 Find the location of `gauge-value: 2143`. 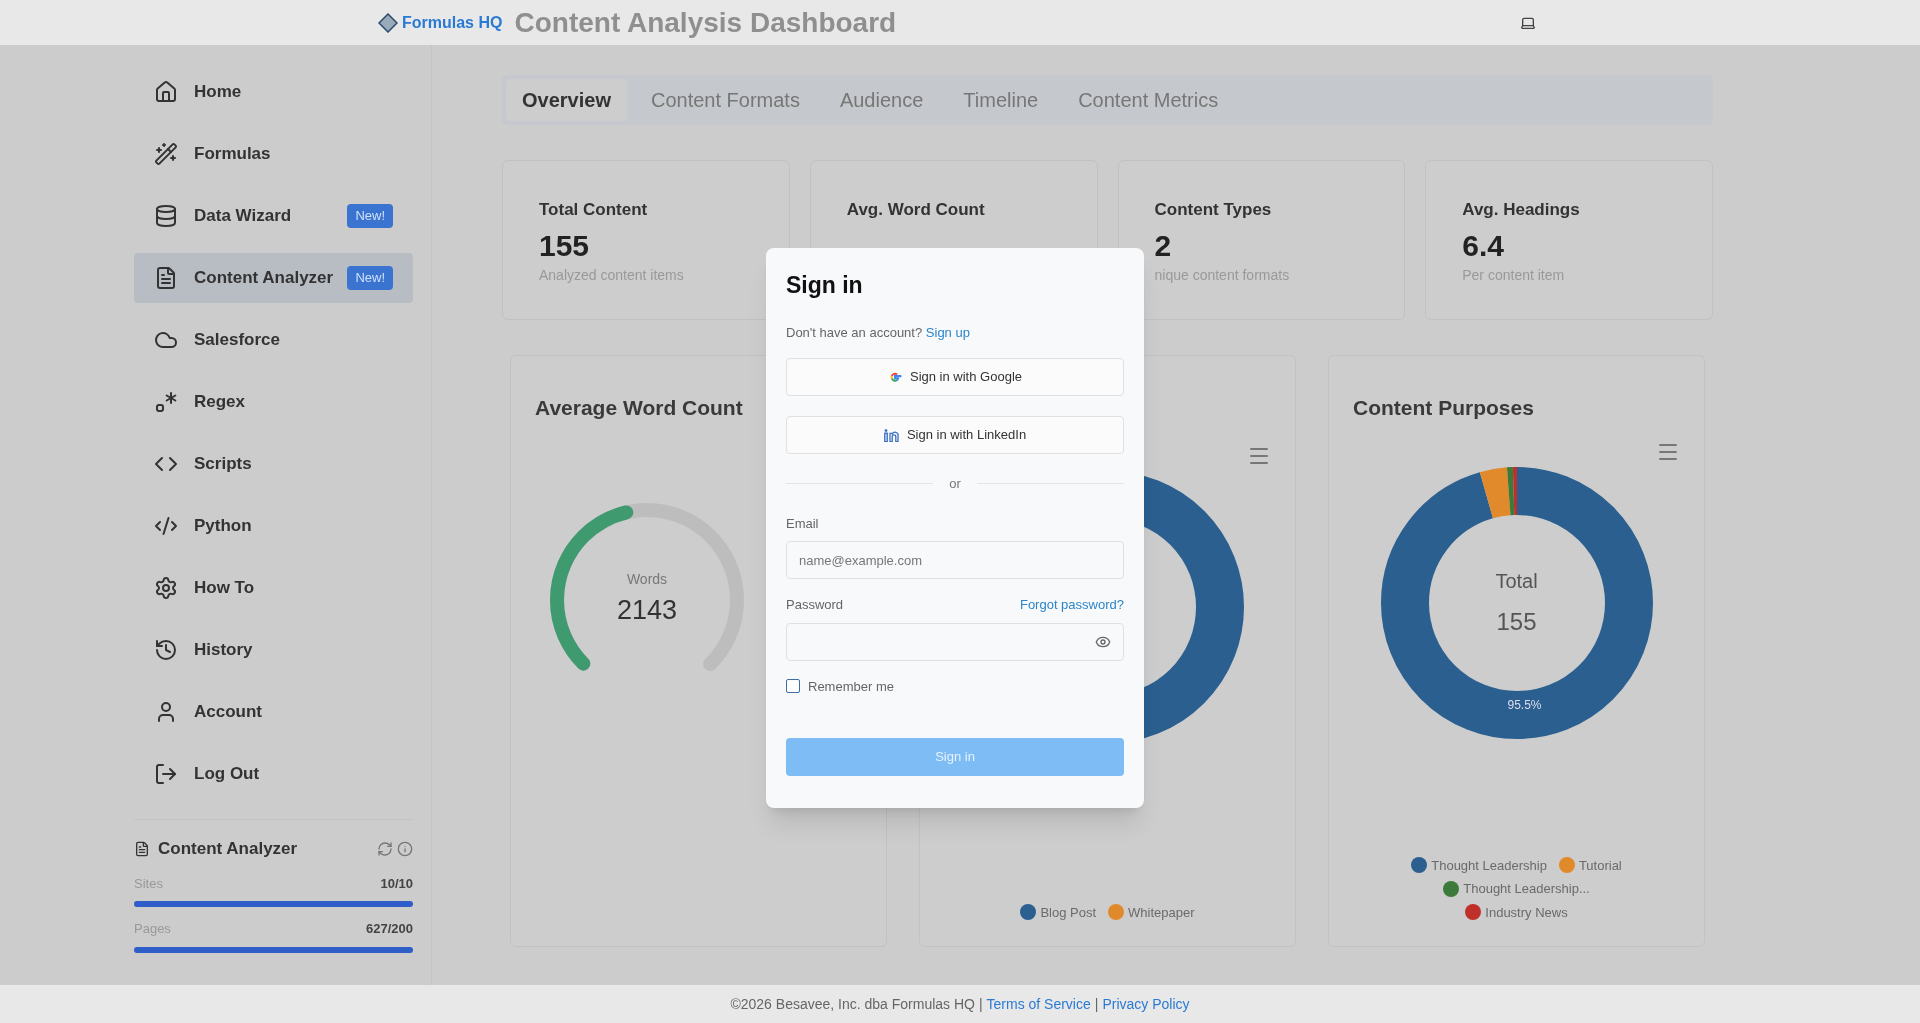

gauge-value: 2143 is located at coordinates (647, 610).